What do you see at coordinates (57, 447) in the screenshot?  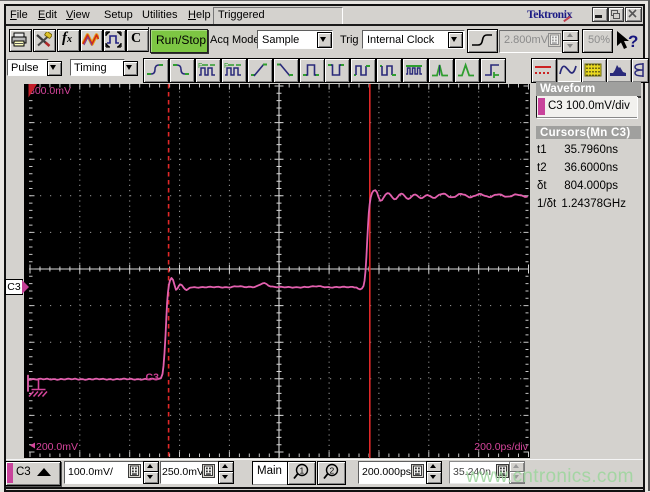 I see `svg-text: 200.0mV` at bounding box center [57, 447].